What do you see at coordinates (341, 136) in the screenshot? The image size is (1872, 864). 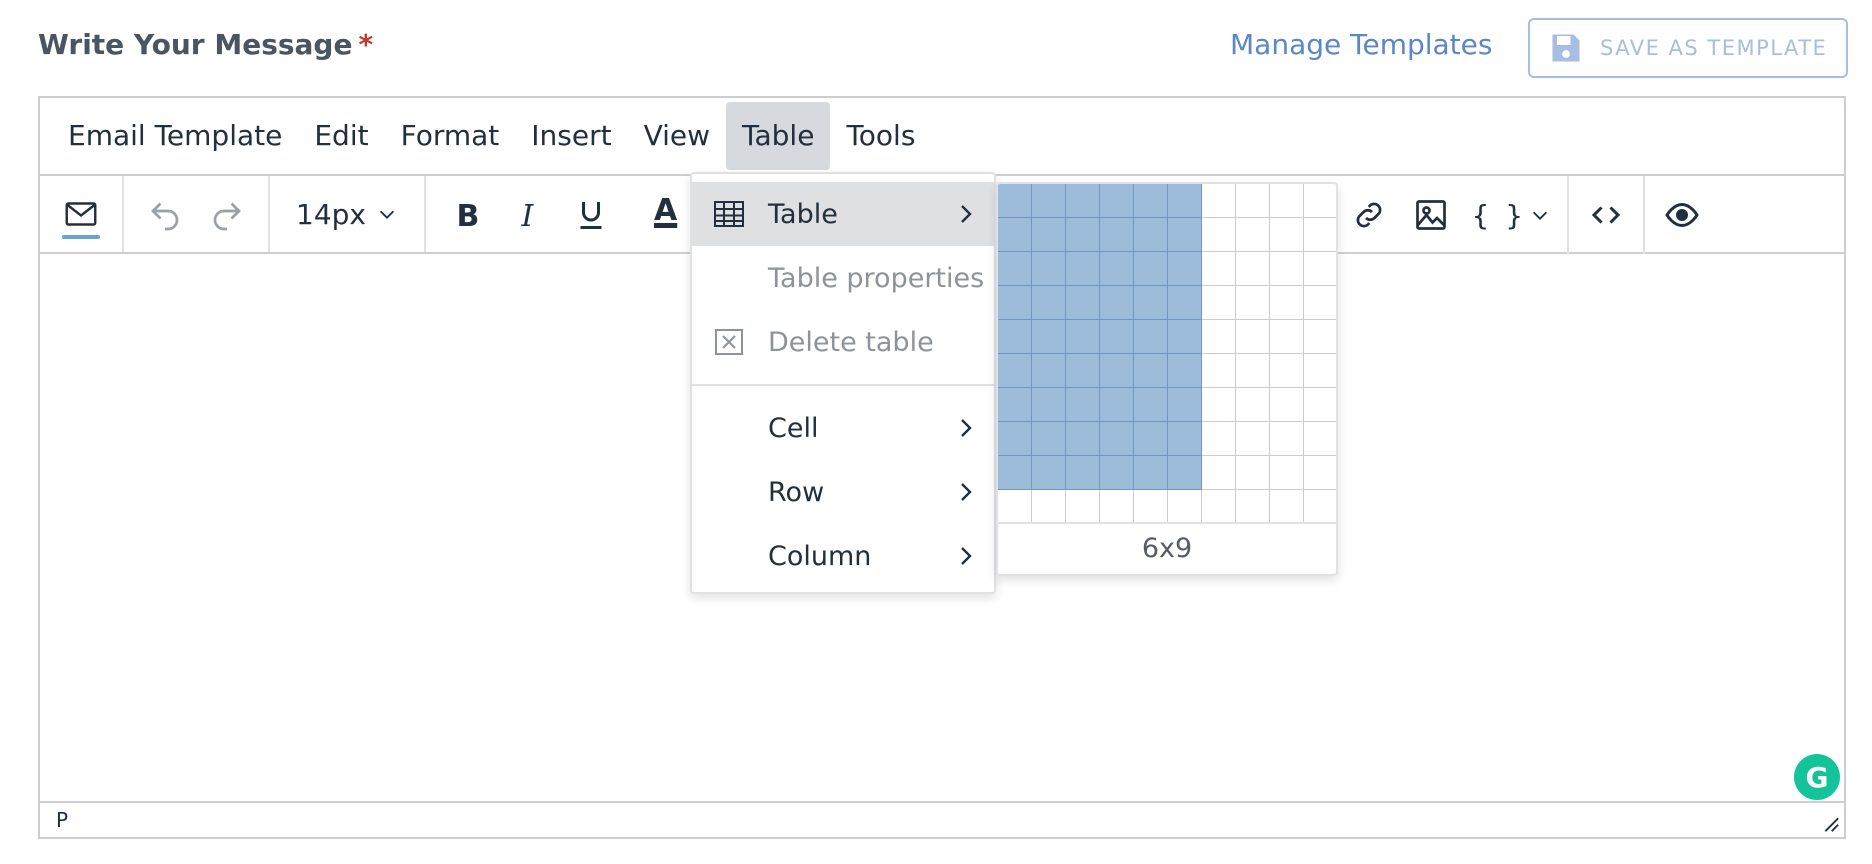 I see `menu-edit: Edit` at bounding box center [341, 136].